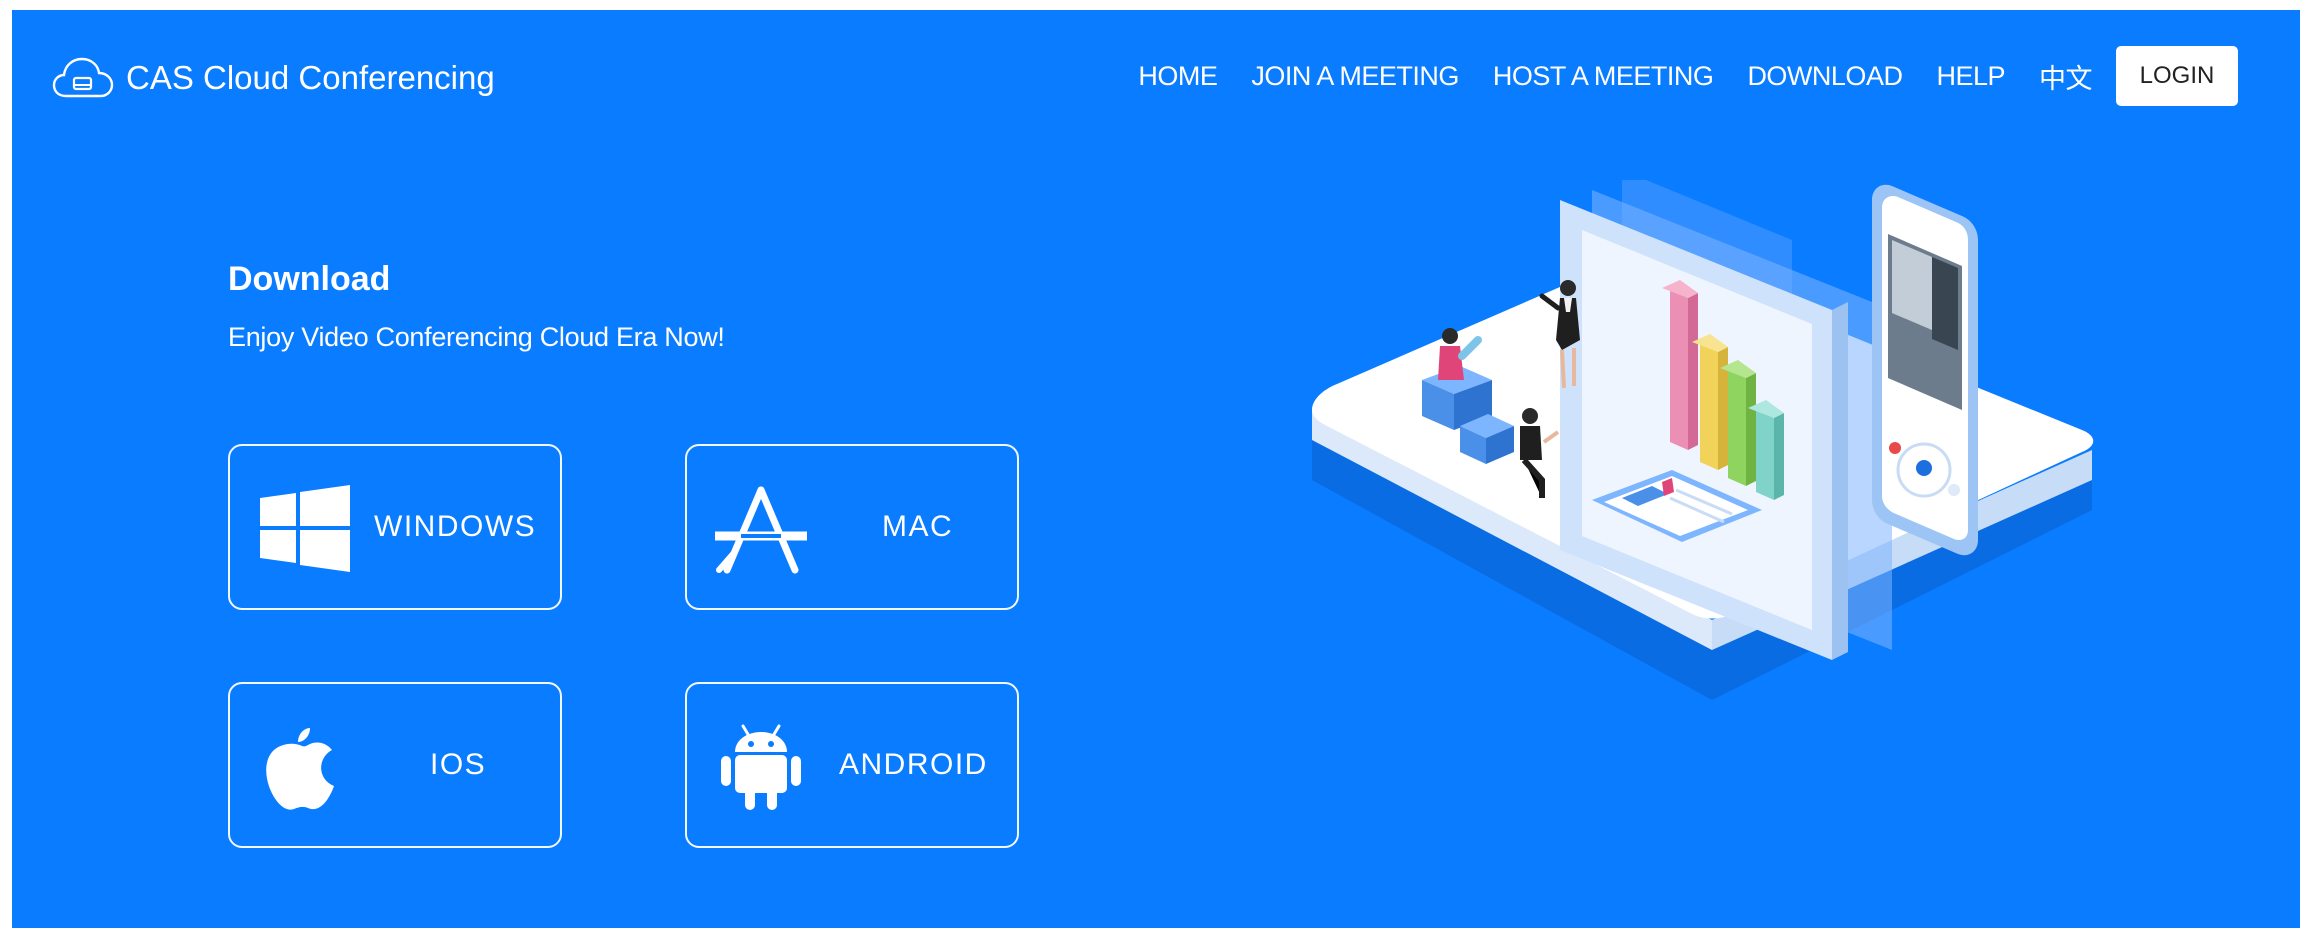 This screenshot has width=2300, height=928. What do you see at coordinates (1178, 76) in the screenshot?
I see `nav-home: HOME` at bounding box center [1178, 76].